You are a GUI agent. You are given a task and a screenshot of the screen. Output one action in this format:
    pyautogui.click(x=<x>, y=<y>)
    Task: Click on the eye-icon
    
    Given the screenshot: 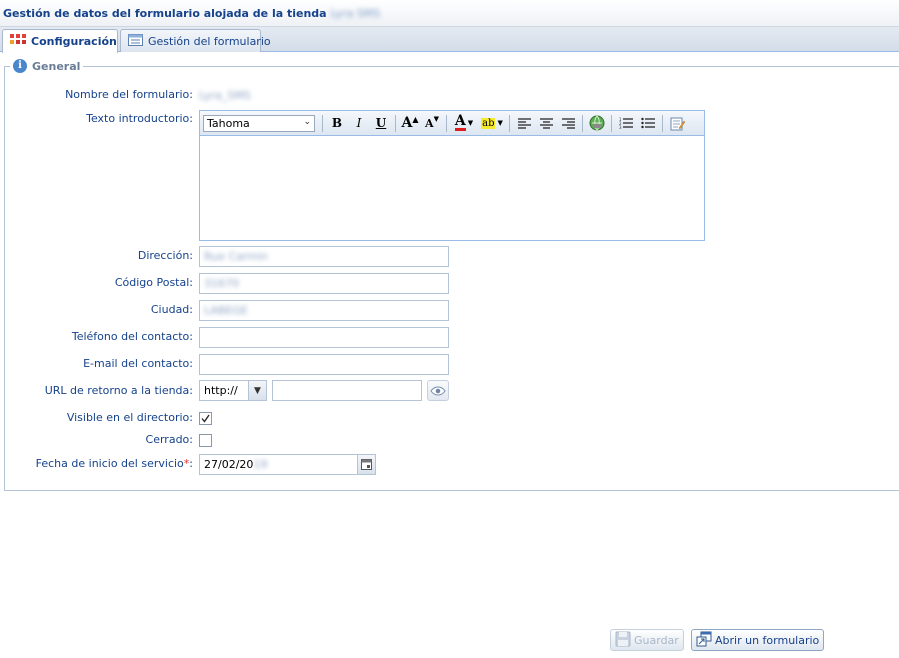 What is the action you would take?
    pyautogui.click(x=438, y=390)
    